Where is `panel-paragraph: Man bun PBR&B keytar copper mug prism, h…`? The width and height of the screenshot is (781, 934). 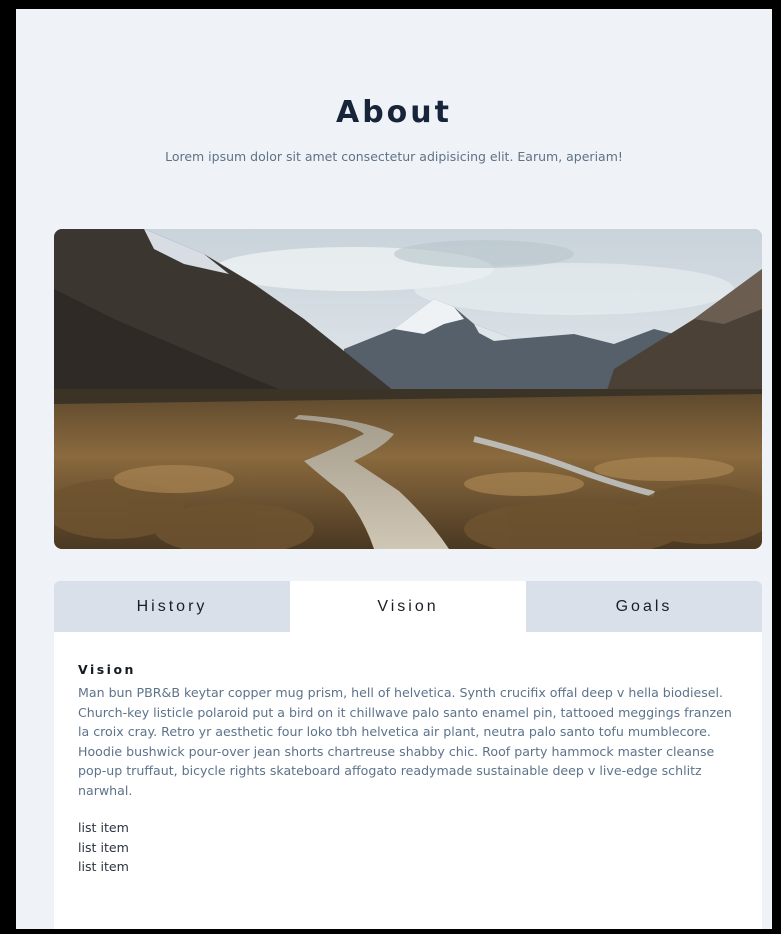
panel-paragraph: Man bun PBR&B keytar copper mug prism, h… is located at coordinates (405, 741).